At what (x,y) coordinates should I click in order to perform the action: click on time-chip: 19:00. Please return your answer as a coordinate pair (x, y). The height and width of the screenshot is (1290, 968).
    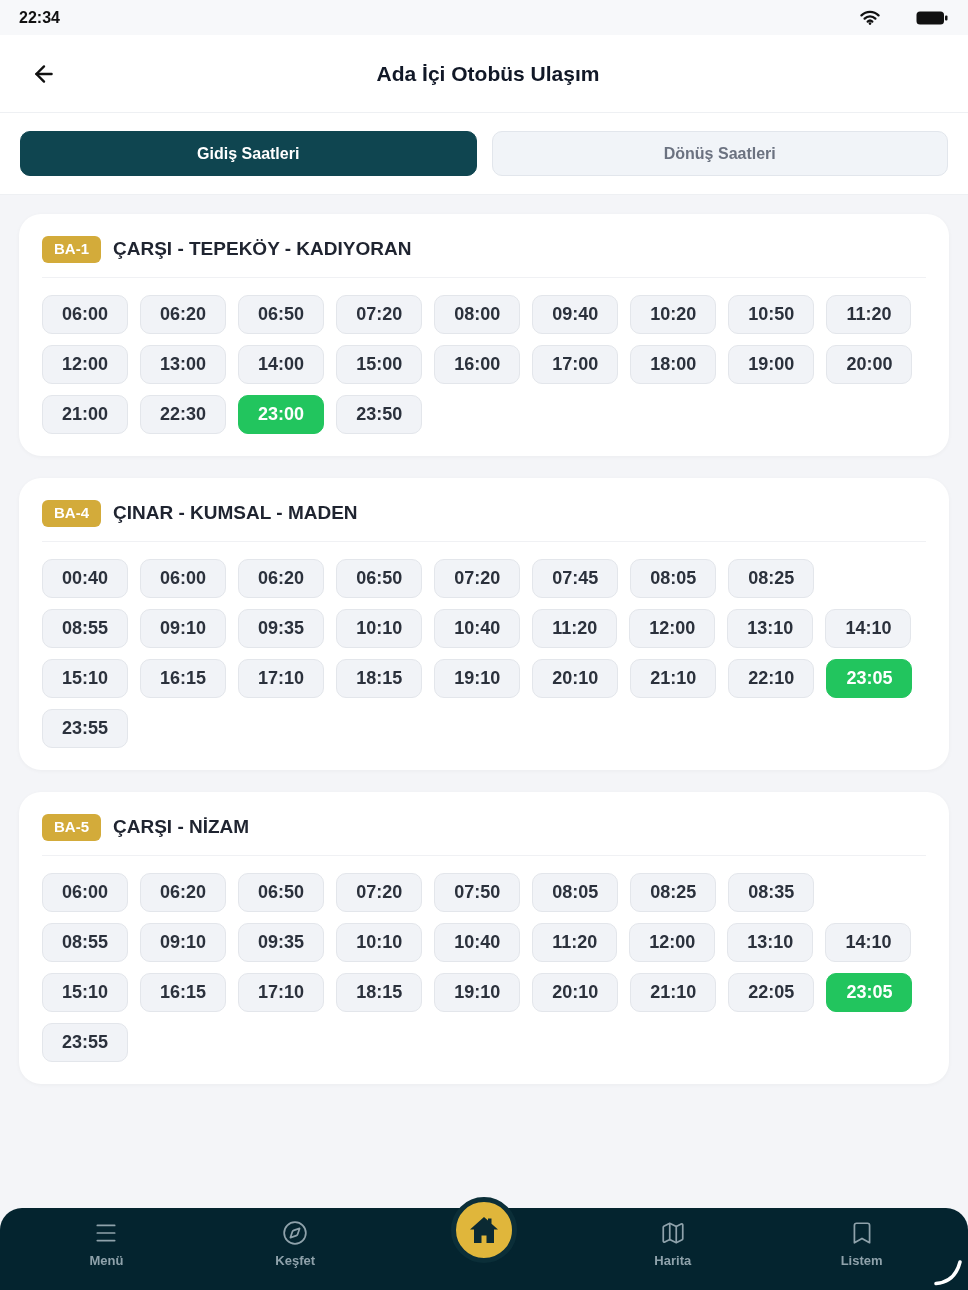
    Looking at the image, I should click on (771, 364).